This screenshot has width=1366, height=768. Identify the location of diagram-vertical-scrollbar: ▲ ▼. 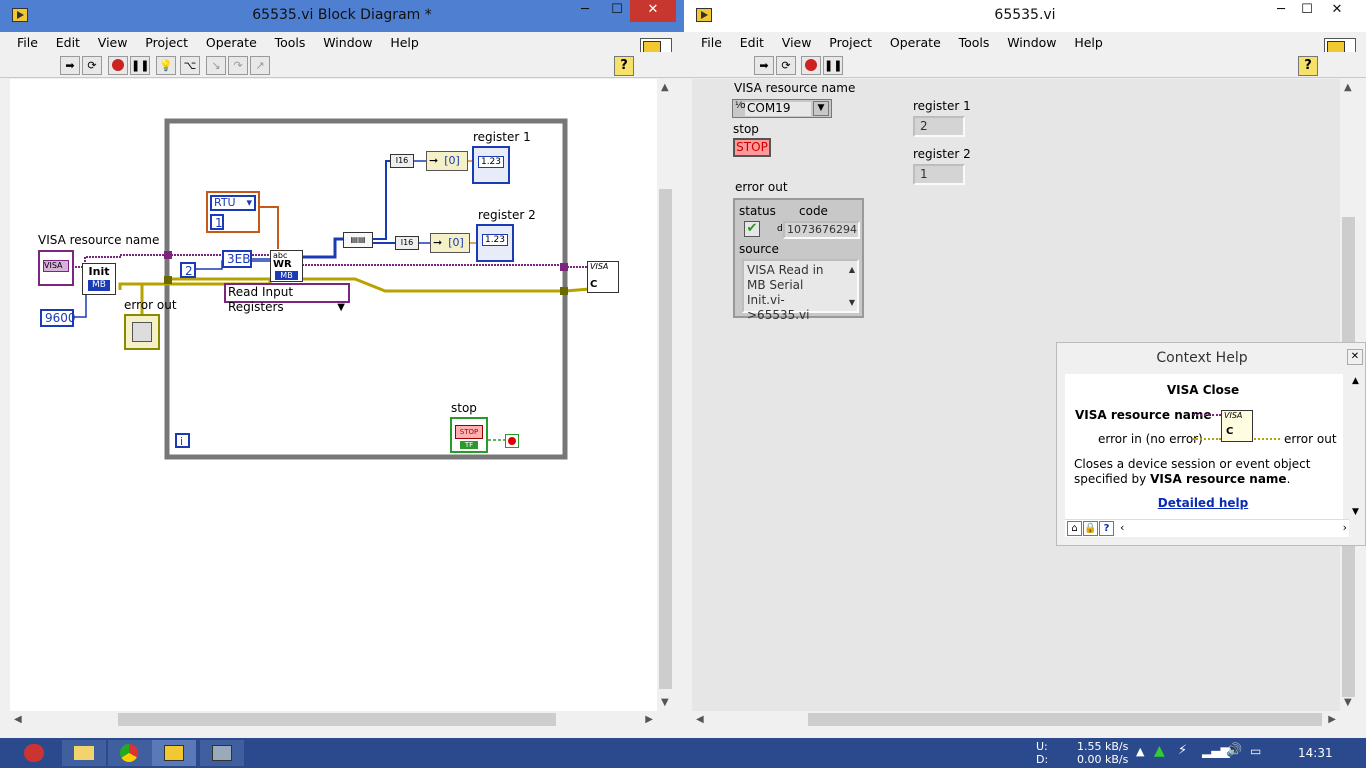
(665, 395).